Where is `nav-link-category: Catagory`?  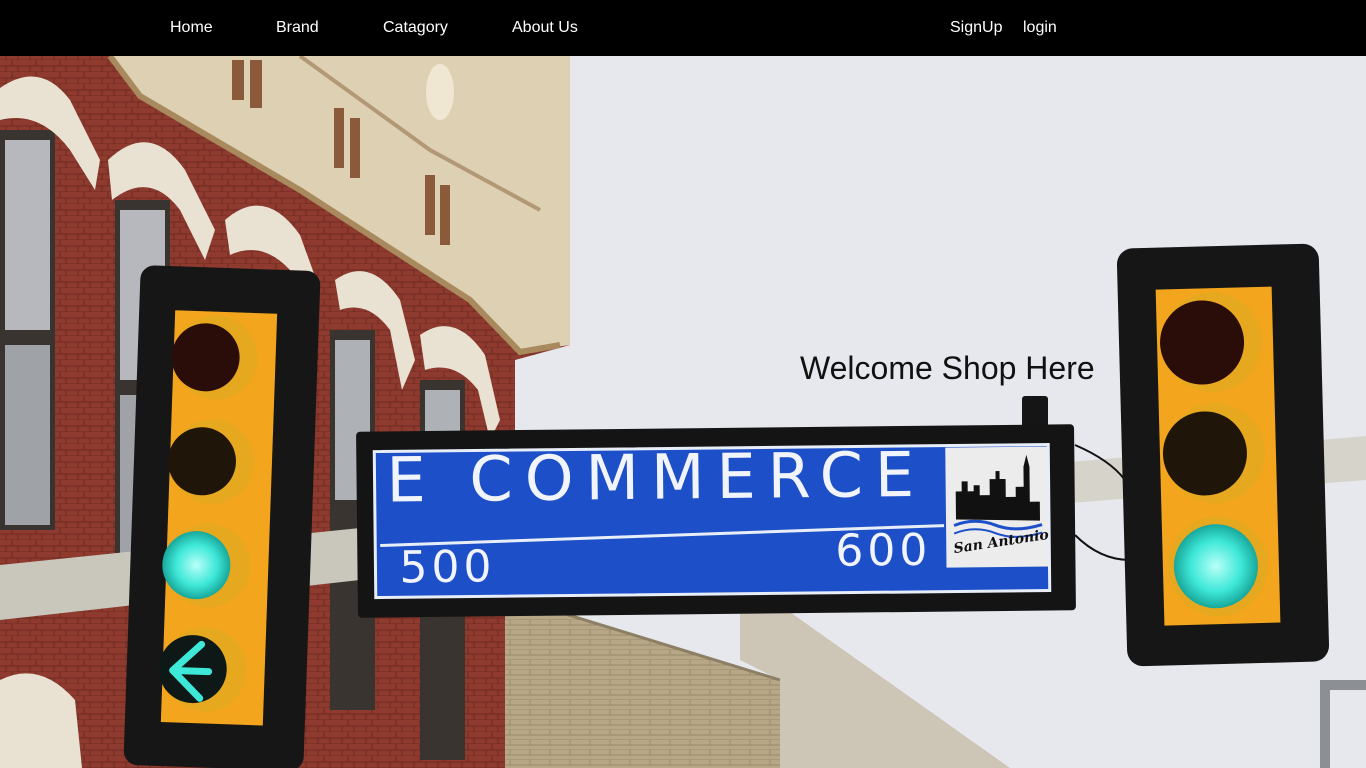 nav-link-category: Catagory is located at coordinates (415, 28).